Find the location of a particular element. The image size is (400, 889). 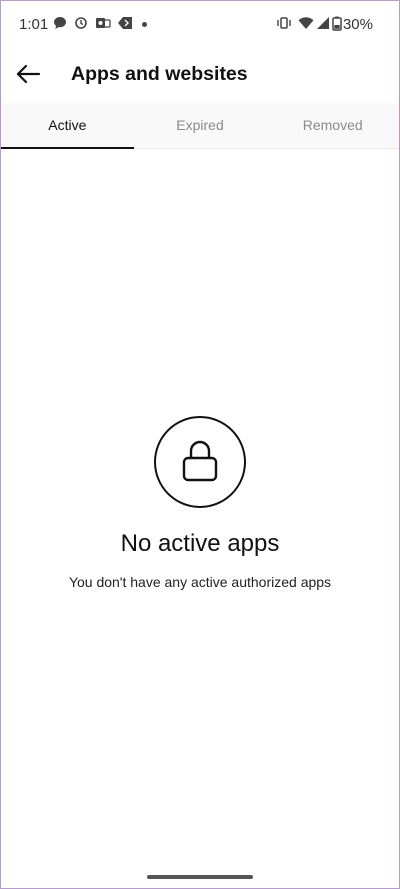

wifi-icon is located at coordinates (306, 24).